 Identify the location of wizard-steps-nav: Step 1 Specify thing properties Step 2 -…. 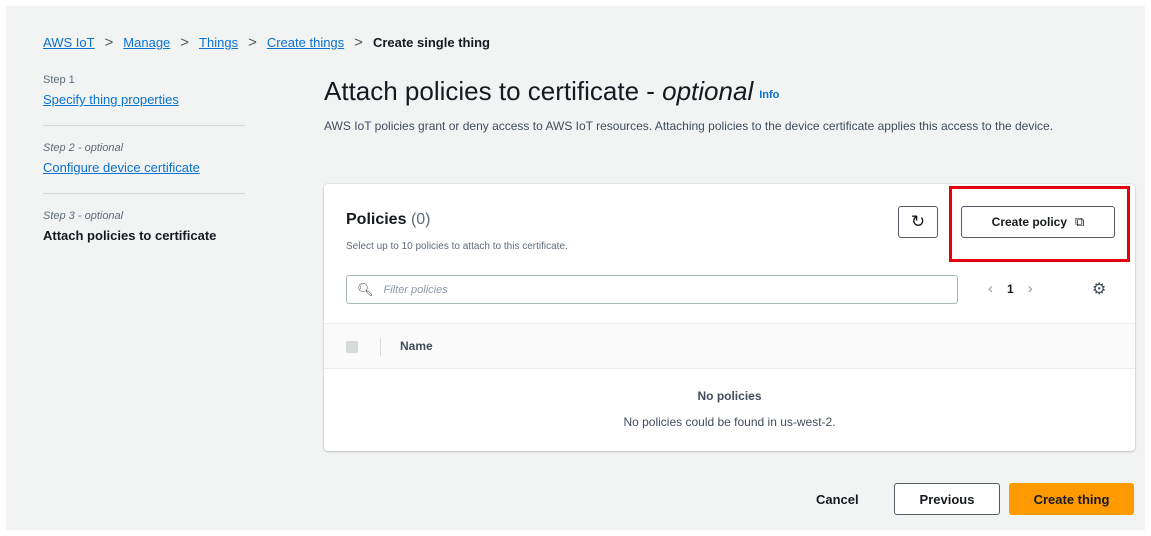
(144, 158).